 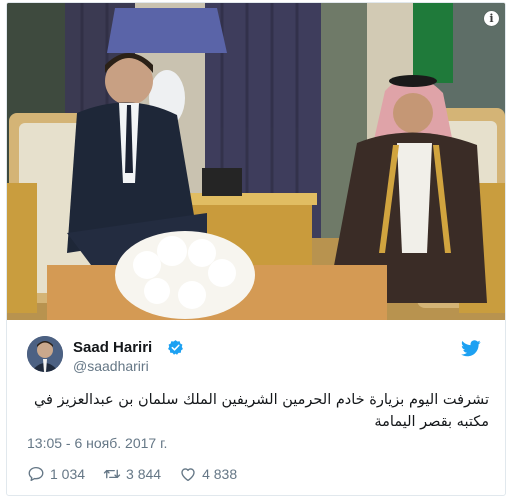 I want to click on author-display-name: Saad Hariri, so click(x=112, y=347).